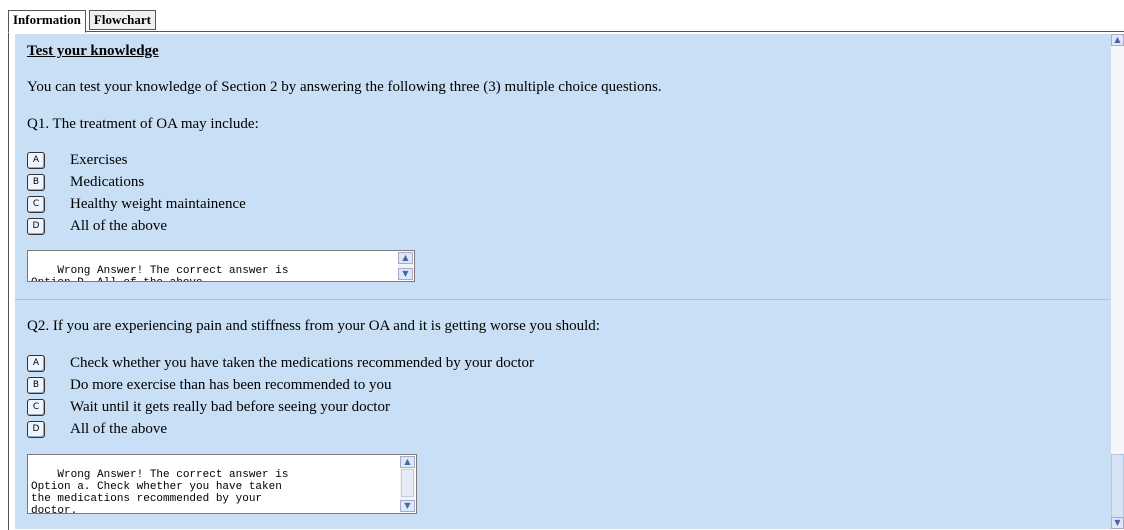 This screenshot has height=530, width=1124. I want to click on tab-information: Information, so click(47, 21).